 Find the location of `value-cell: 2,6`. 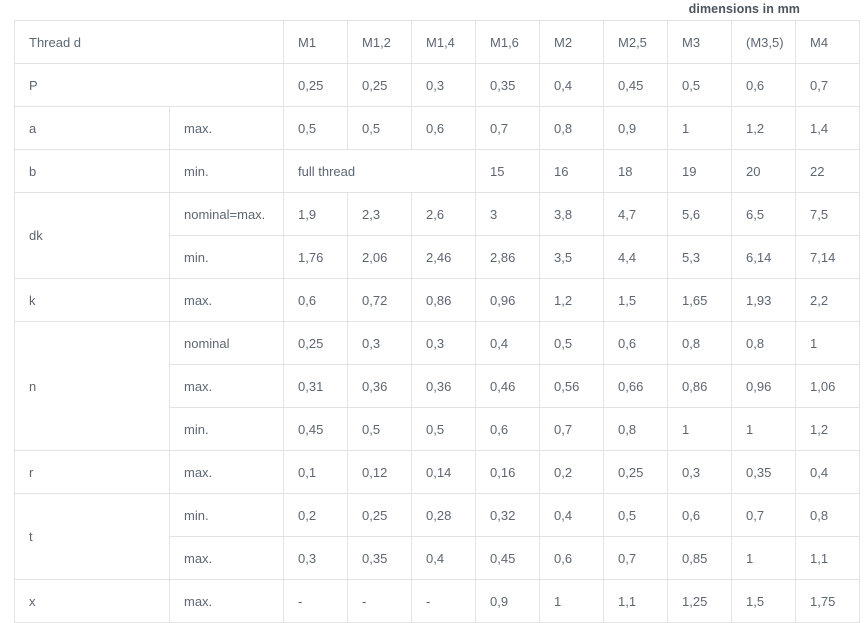

value-cell: 2,6 is located at coordinates (444, 214).